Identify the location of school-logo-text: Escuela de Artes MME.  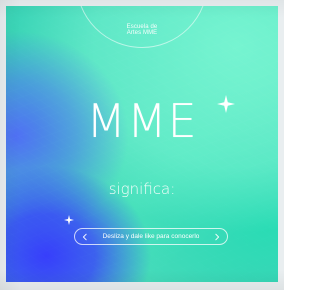
(142, 30).